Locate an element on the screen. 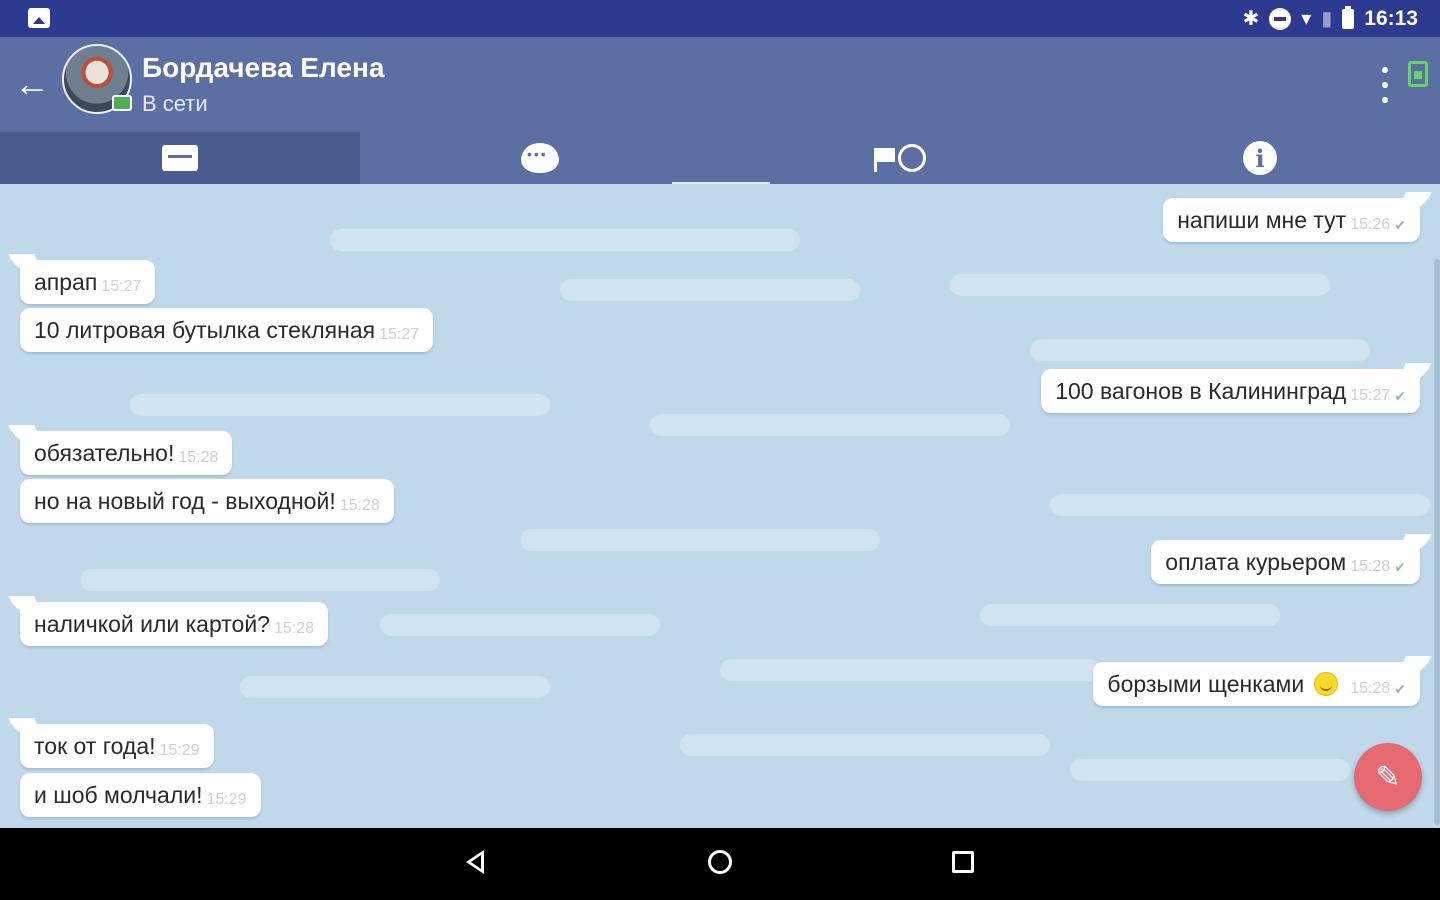 The image size is (1440, 900). tab-info: i is located at coordinates (1260, 158).